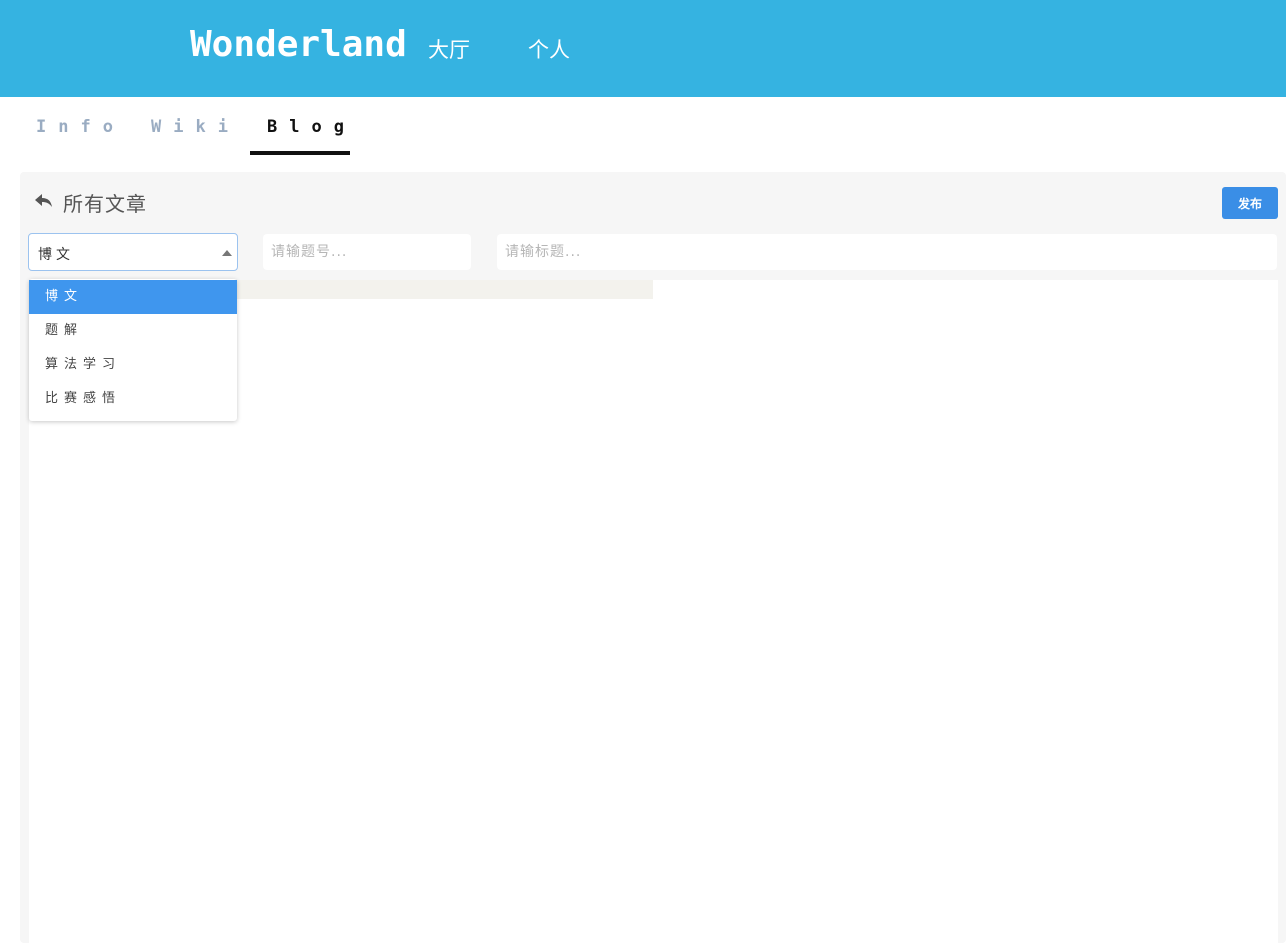 The image size is (1286, 943). I want to click on dropdown-option-algorithm: 算法学习, so click(133, 365).